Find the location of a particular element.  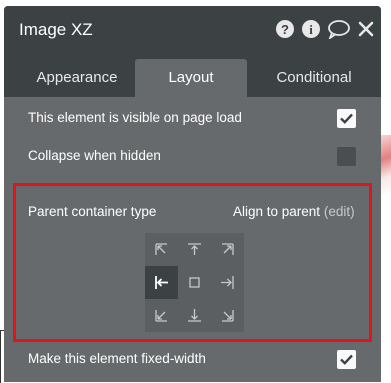

parent-container-type-label: Parent container type is located at coordinates (92, 211).